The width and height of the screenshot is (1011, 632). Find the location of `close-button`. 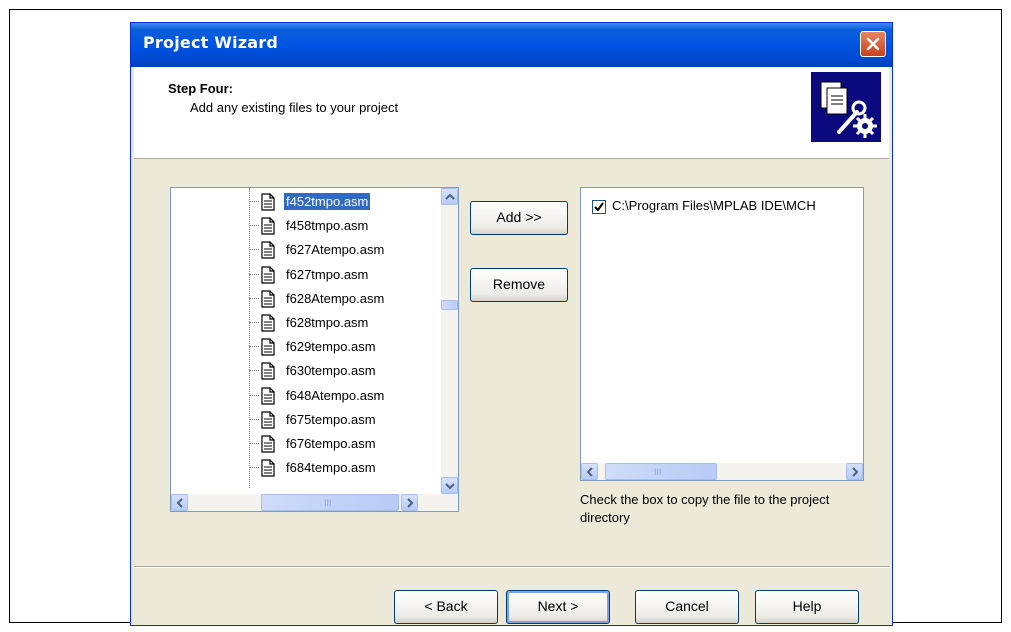

close-button is located at coordinates (873, 44).